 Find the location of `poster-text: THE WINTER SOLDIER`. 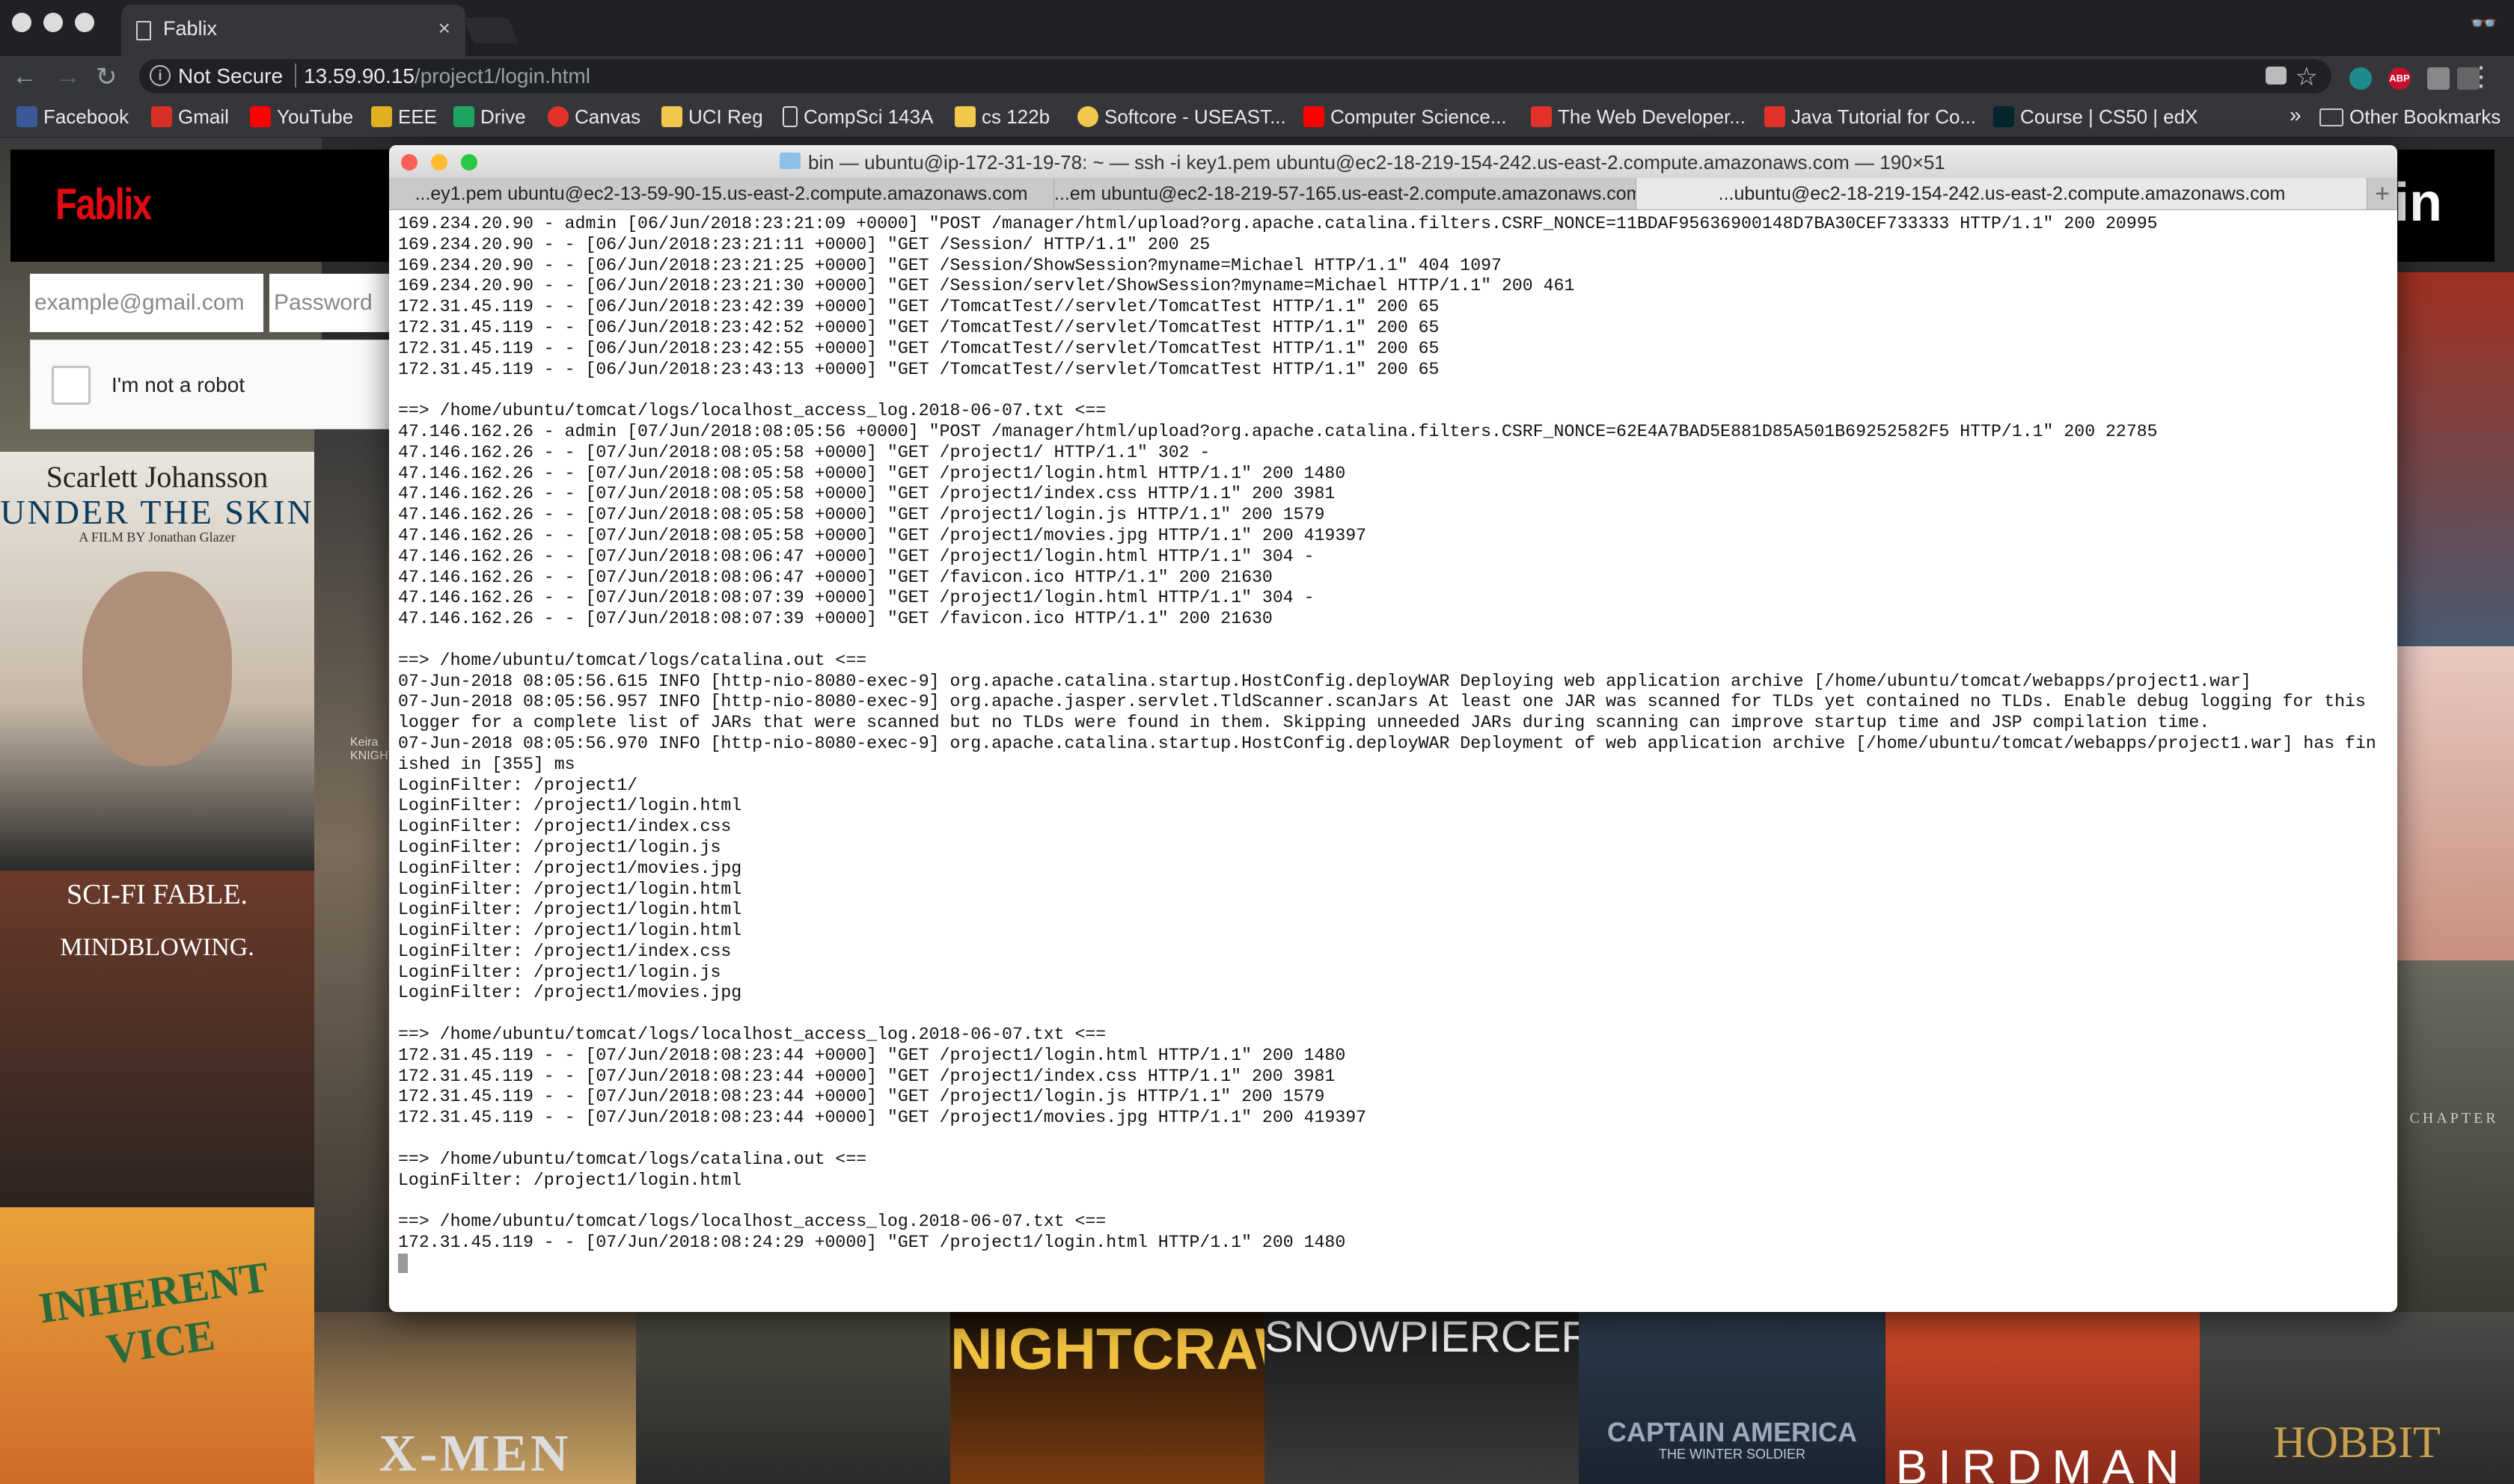

poster-text: THE WINTER SOLDIER is located at coordinates (1731, 1454).